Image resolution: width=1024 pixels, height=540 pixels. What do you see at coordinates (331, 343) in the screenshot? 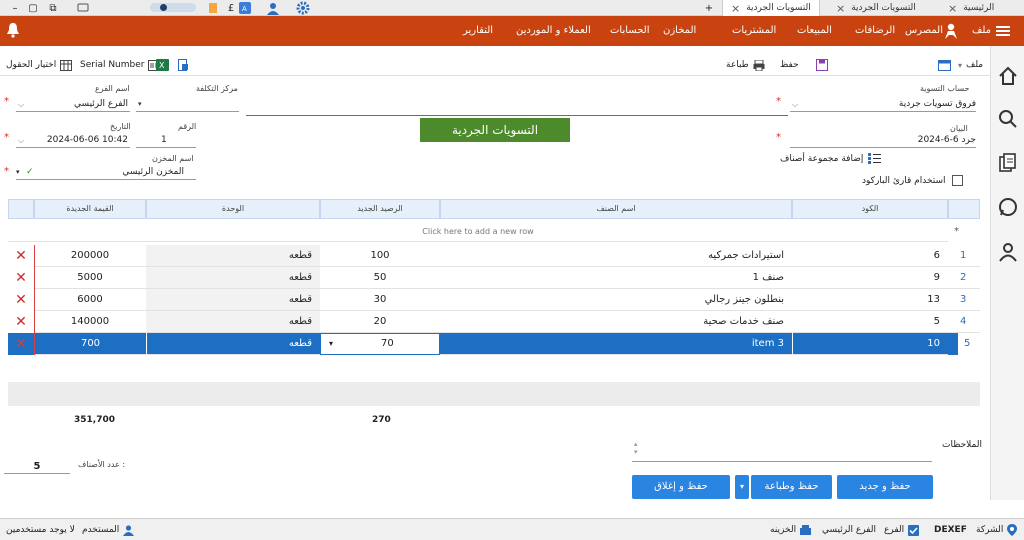
I see `caret-down-icon: ▾` at bounding box center [331, 343].